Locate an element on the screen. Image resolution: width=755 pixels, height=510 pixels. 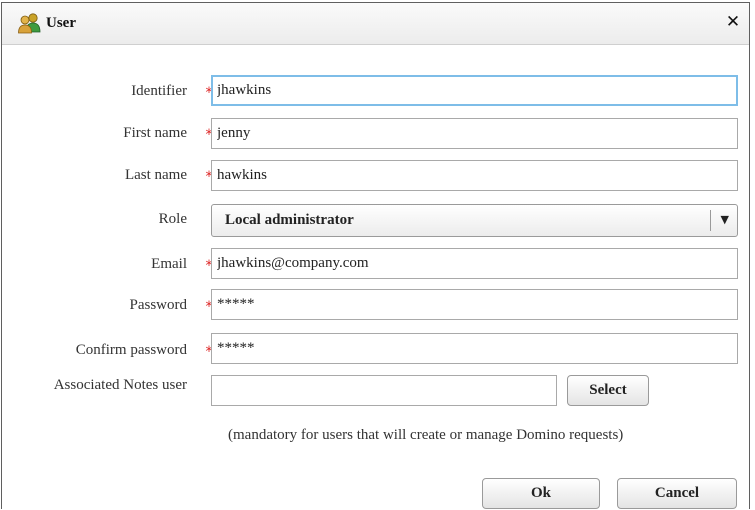
identifier-input is located at coordinates (474, 90).